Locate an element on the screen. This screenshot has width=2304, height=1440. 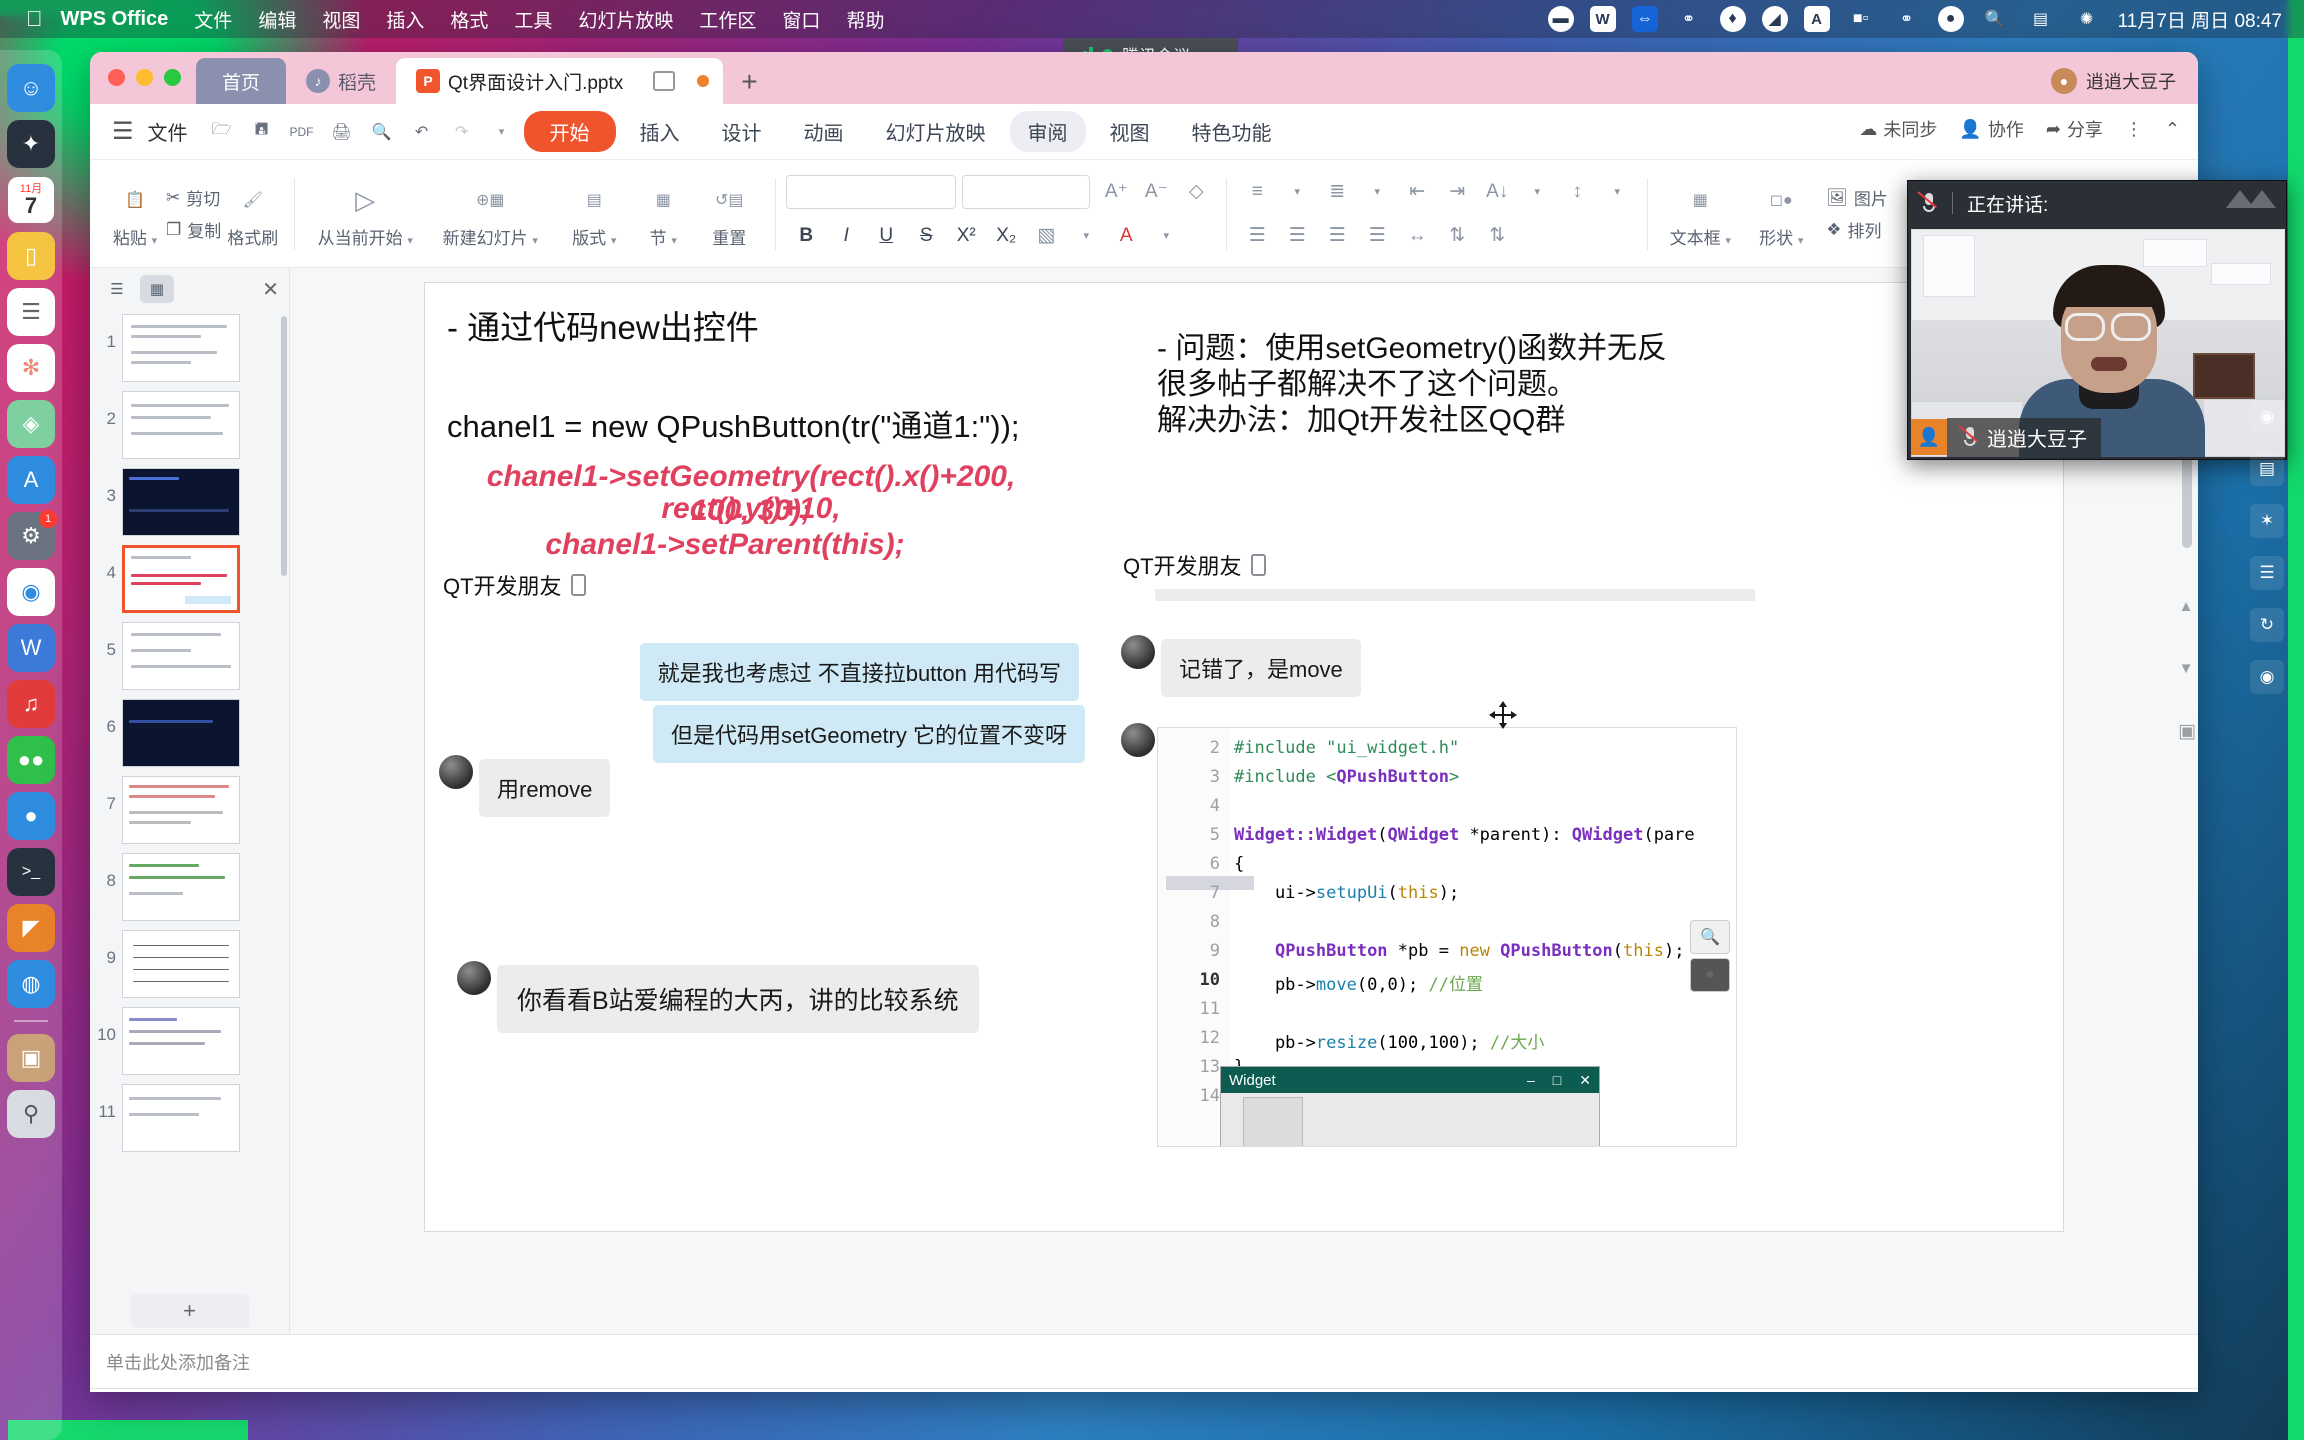
close-pane-icon: ✕ is located at coordinates (270, 289).